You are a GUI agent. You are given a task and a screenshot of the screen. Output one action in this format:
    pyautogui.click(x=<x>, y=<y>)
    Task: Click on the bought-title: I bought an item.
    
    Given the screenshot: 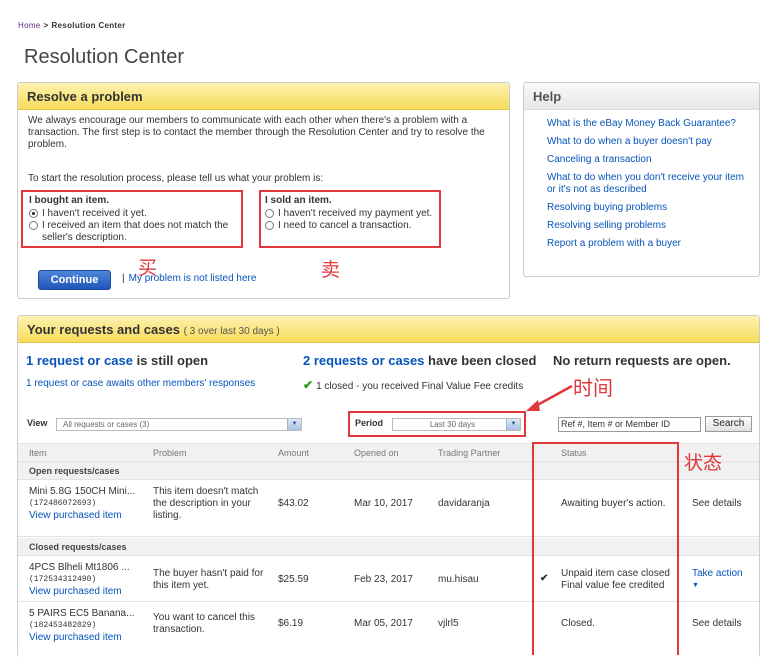 What is the action you would take?
    pyautogui.click(x=69, y=200)
    